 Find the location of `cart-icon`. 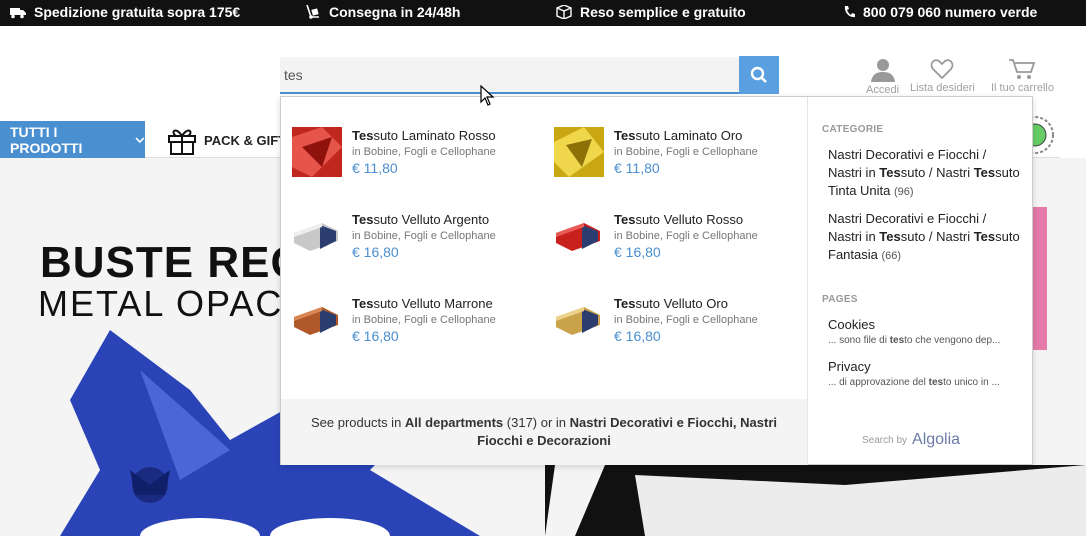

cart-icon is located at coordinates (1022, 69).